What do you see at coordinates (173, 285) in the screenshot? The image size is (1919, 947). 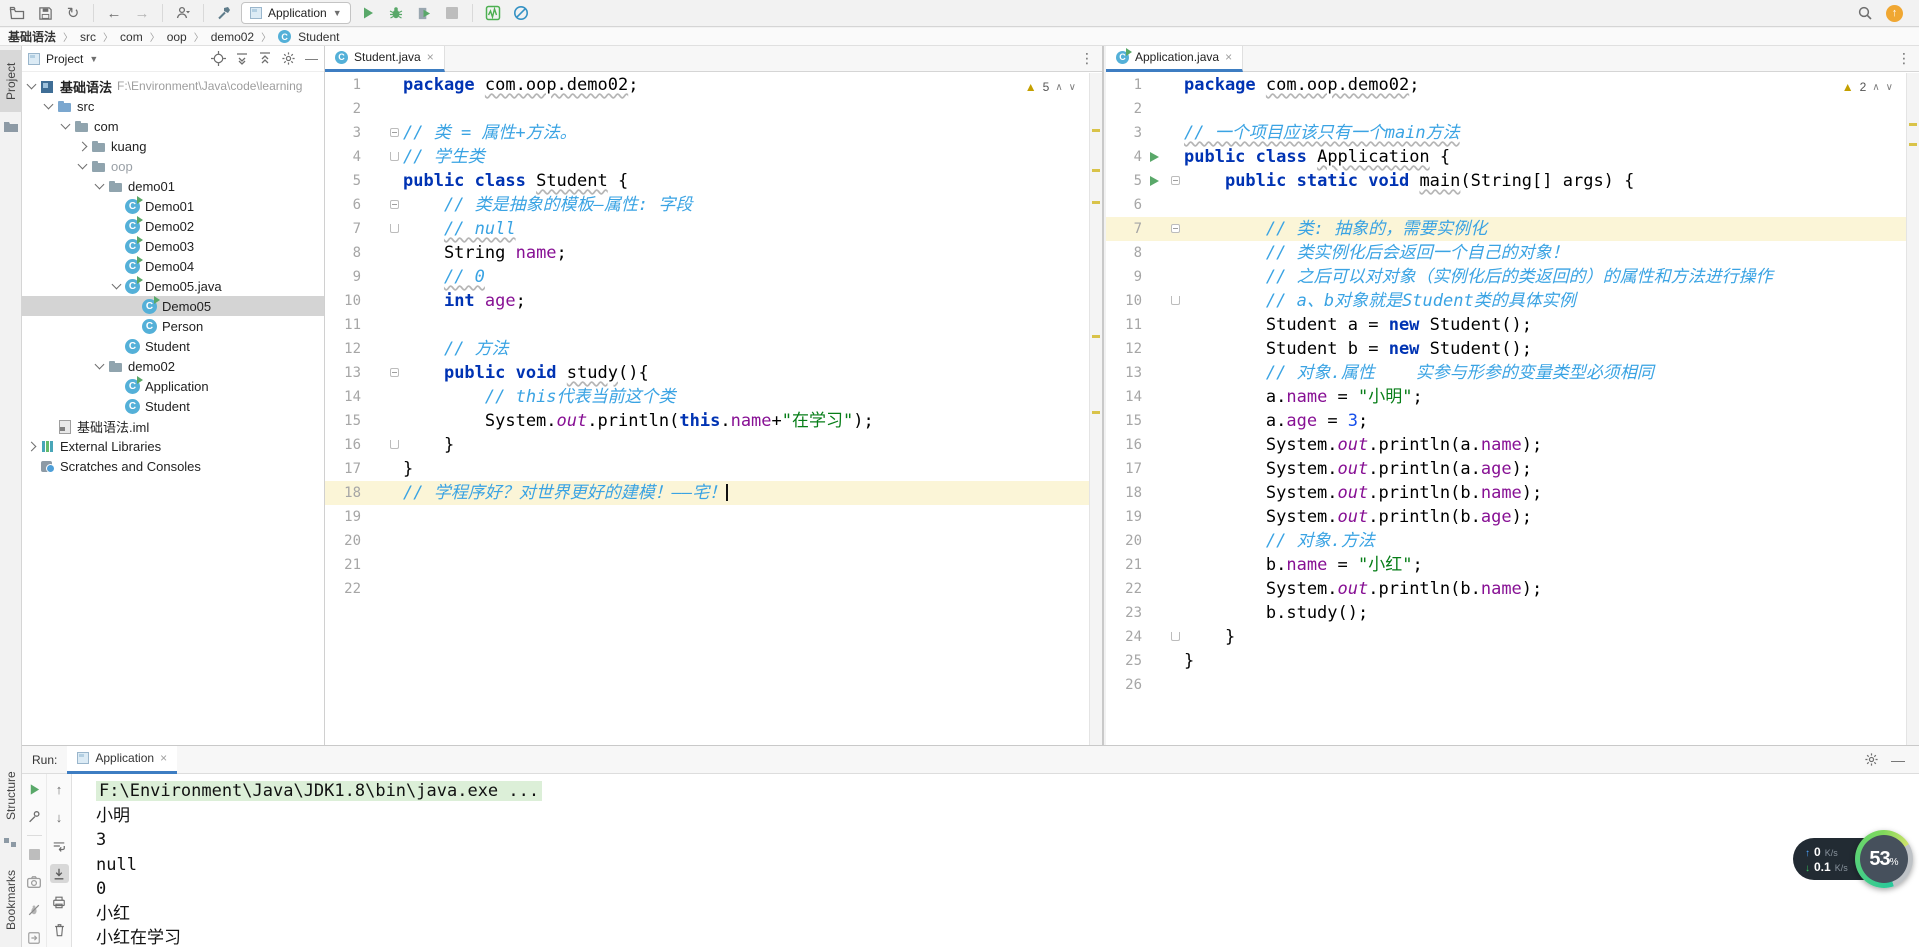 I see `tree-item-demo05-java: C Demo05.java` at bounding box center [173, 285].